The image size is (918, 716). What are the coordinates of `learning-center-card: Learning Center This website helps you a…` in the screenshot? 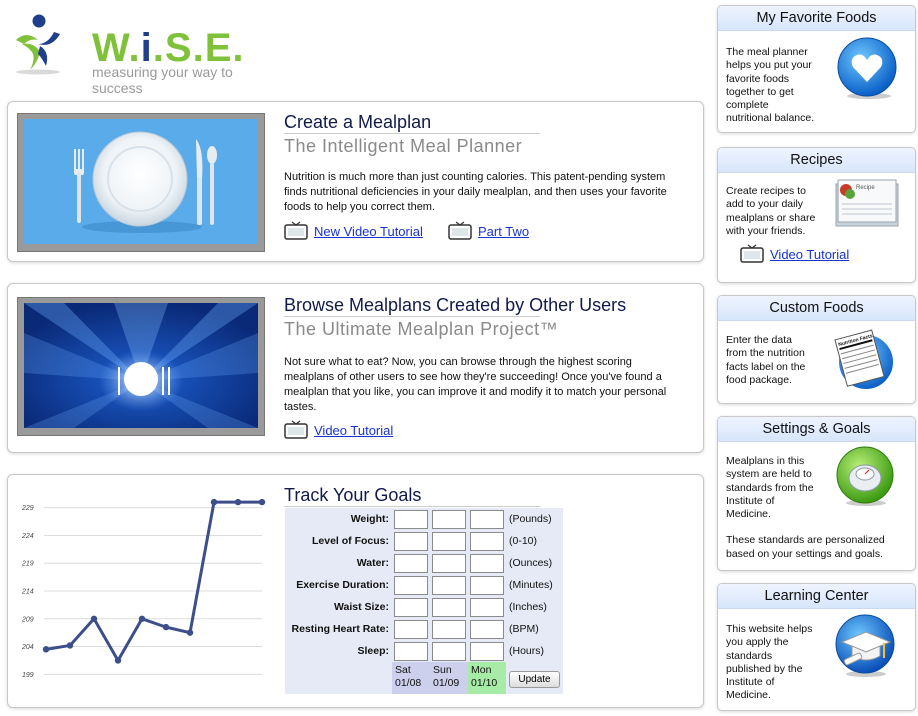 It's located at (816, 647).